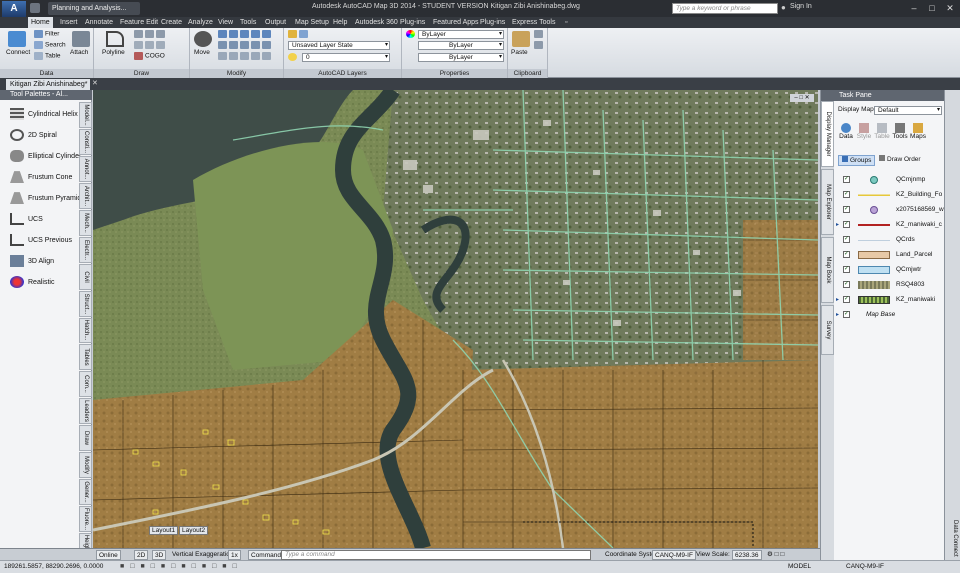 The height and width of the screenshot is (573, 960). Describe the element at coordinates (882, 131) in the screenshot. I see `table-tool: Table` at that location.